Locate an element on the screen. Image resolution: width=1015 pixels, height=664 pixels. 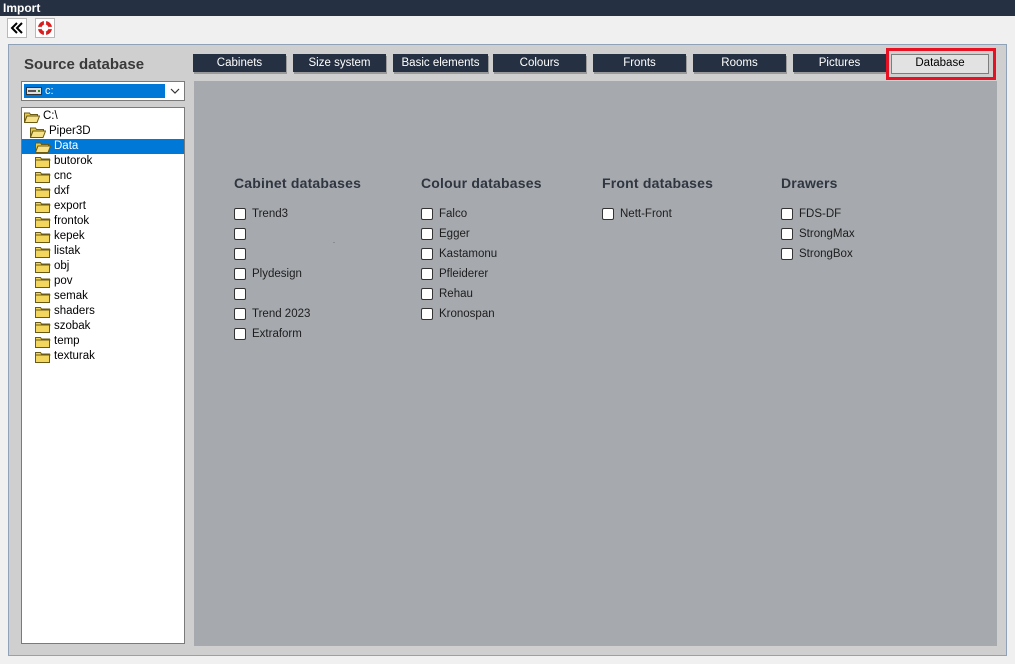
tree-item-export: export is located at coordinates (60, 206).